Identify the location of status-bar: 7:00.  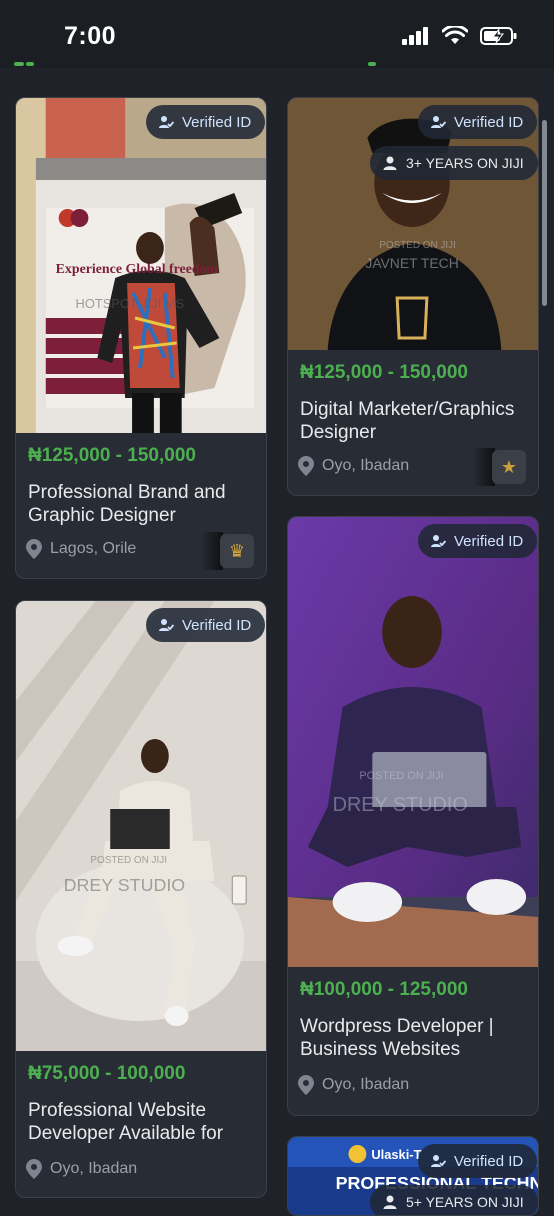
(277, 34).